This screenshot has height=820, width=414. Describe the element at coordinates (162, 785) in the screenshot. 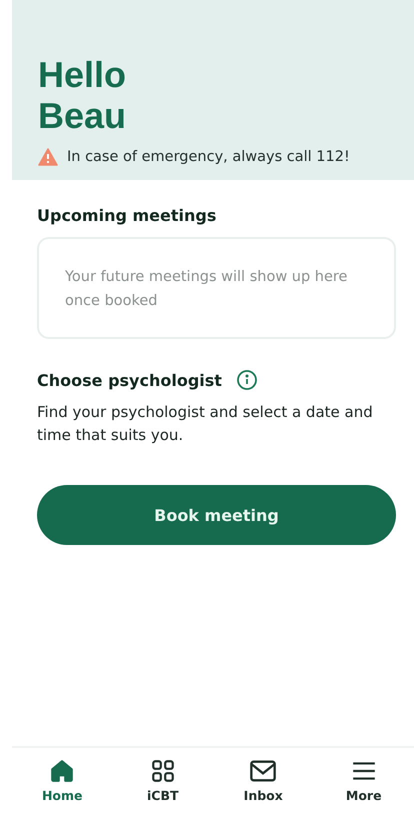

I see `nav-tab: iCBT` at that location.